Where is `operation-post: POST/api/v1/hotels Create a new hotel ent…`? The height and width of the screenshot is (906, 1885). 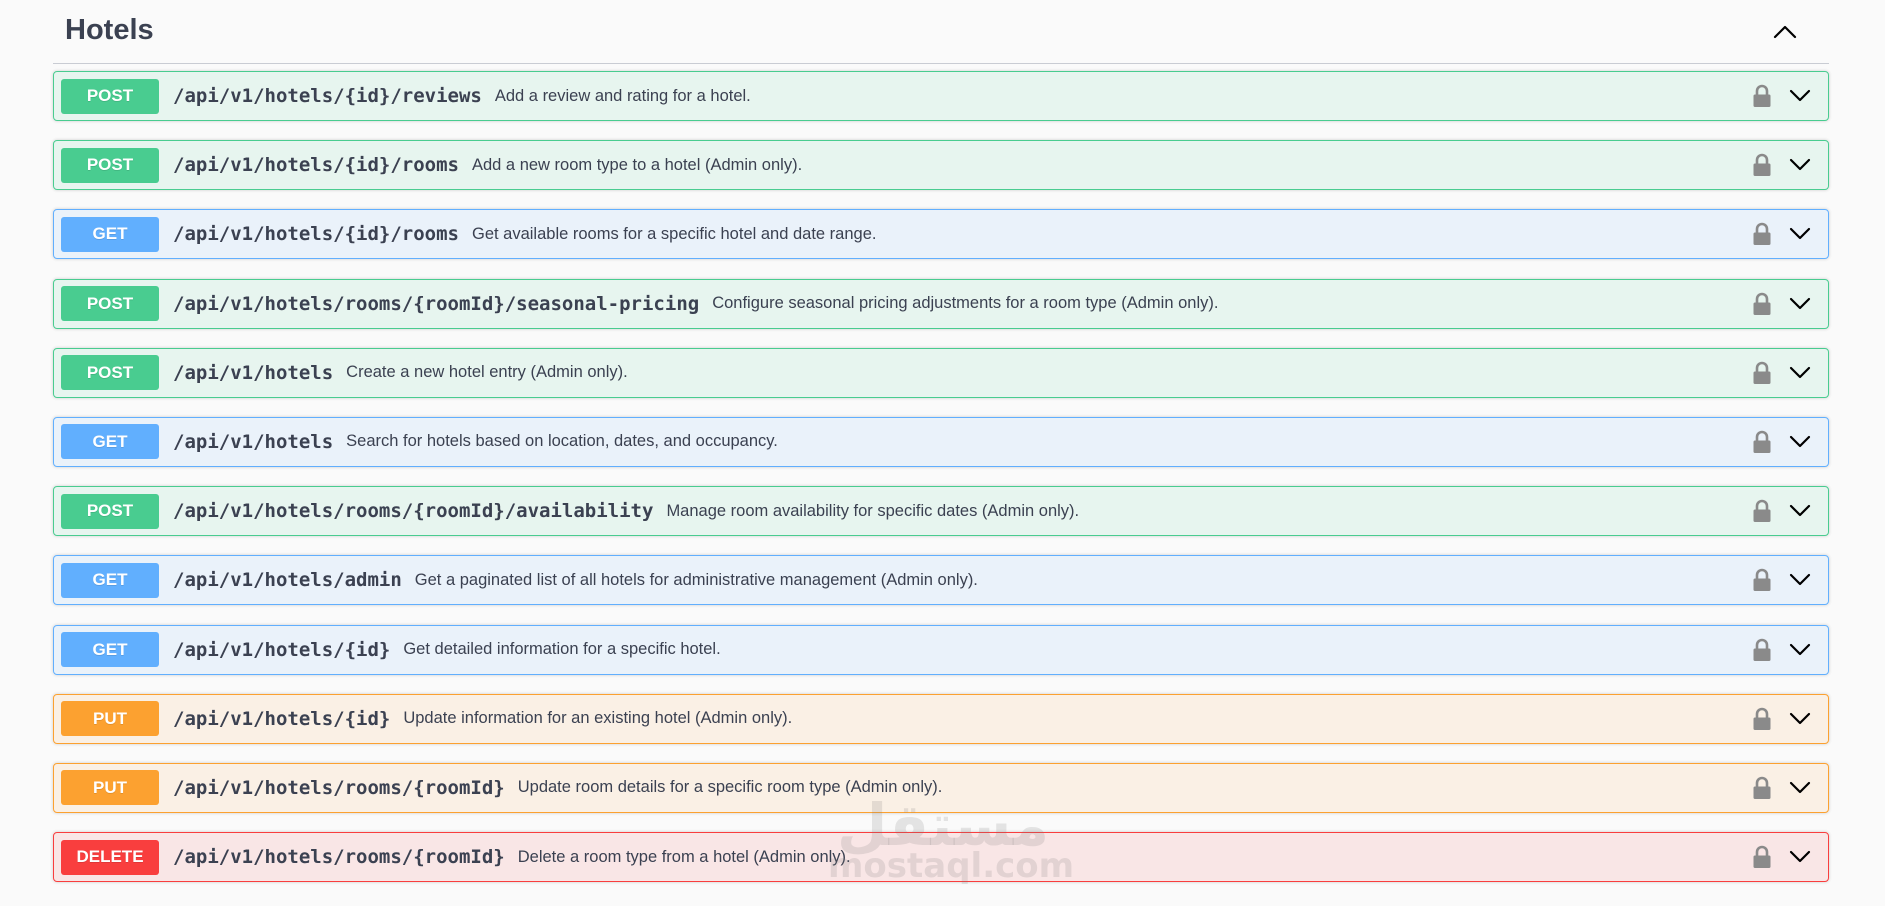 operation-post: POST/api/v1/hotels Create a new hotel ent… is located at coordinates (941, 372).